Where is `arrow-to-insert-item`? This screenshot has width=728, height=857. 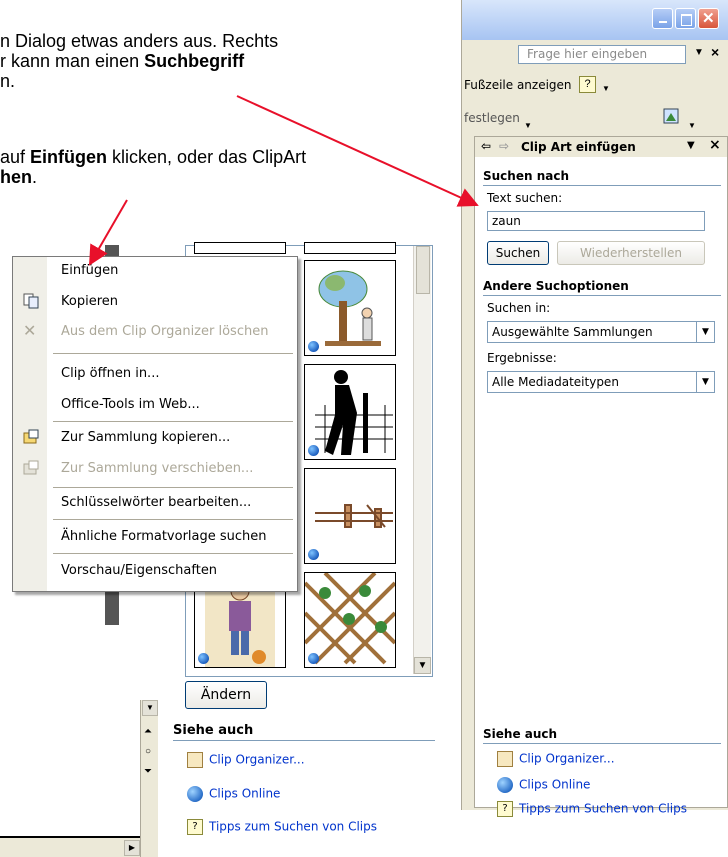 arrow-to-insert-item is located at coordinates (108, 232).